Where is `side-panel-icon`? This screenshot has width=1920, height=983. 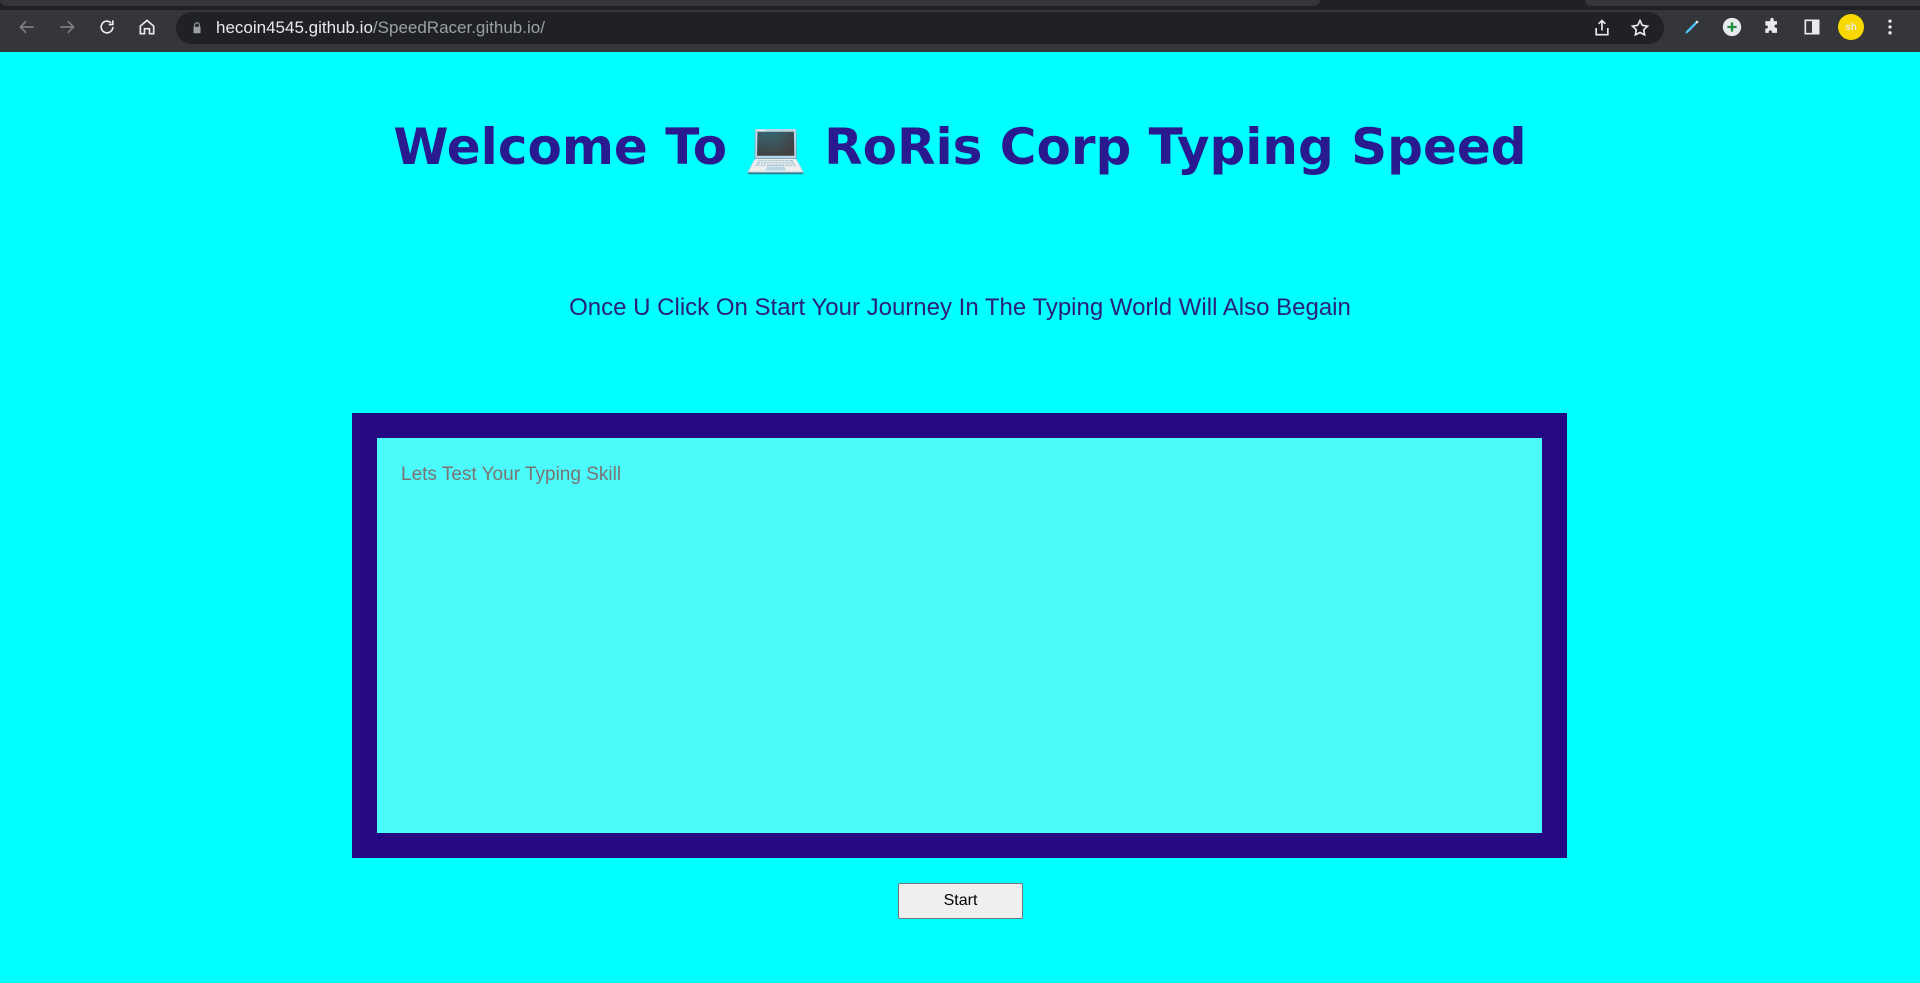
side-panel-icon is located at coordinates (1812, 27).